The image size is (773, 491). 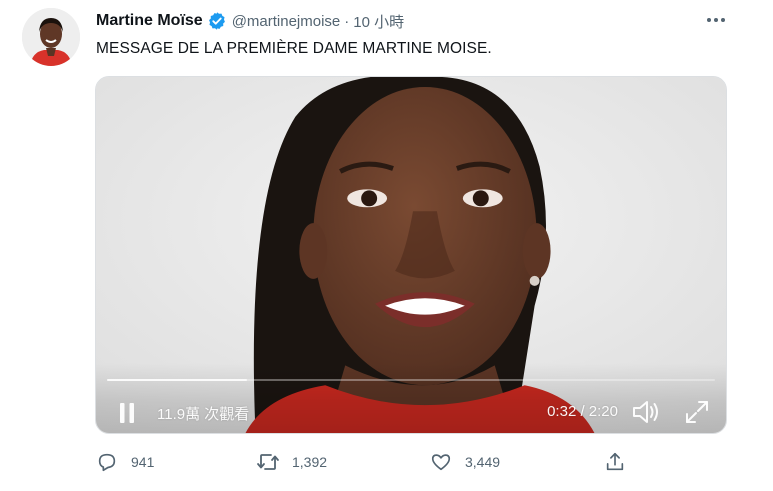 I want to click on video-controls: 11.9萬 次觀看 0:32 / 2:20, so click(x=411, y=398).